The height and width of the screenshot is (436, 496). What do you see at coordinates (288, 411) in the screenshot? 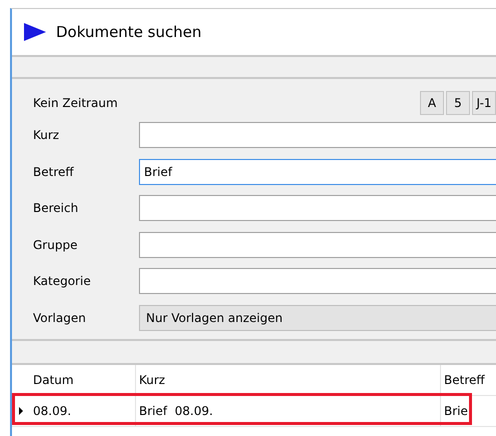
I see `table-cell: Brief 08.09.` at bounding box center [288, 411].